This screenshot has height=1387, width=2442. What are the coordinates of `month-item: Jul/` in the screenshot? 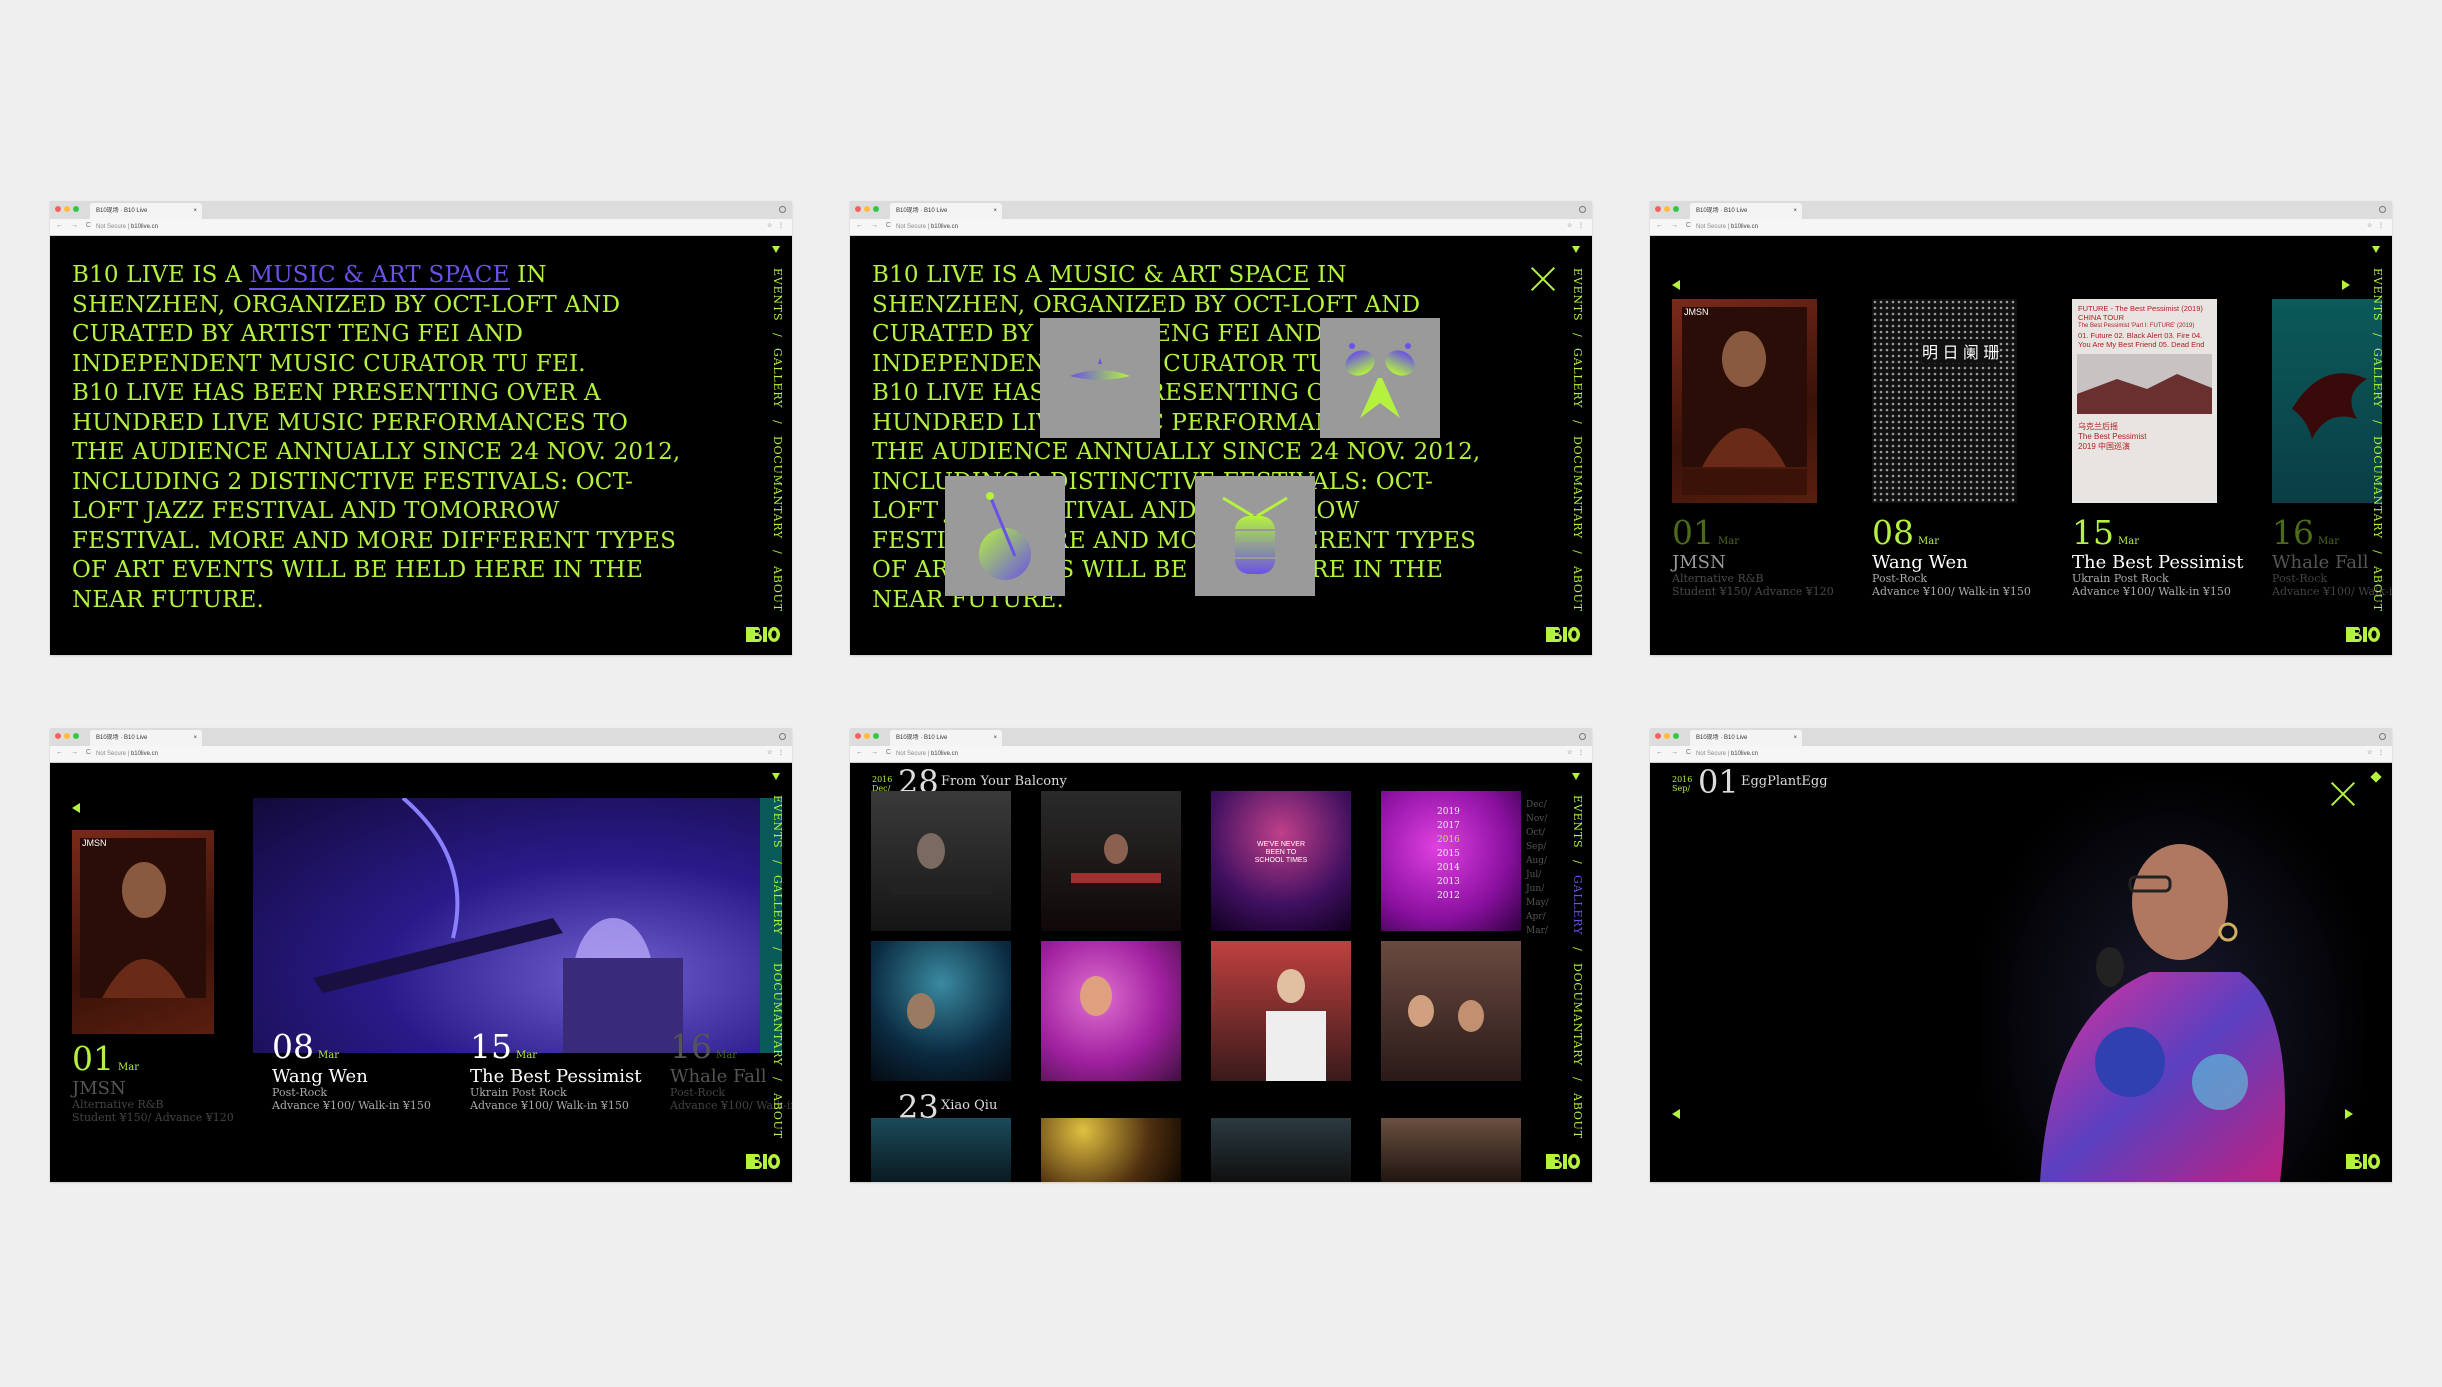 It's located at (1537, 875).